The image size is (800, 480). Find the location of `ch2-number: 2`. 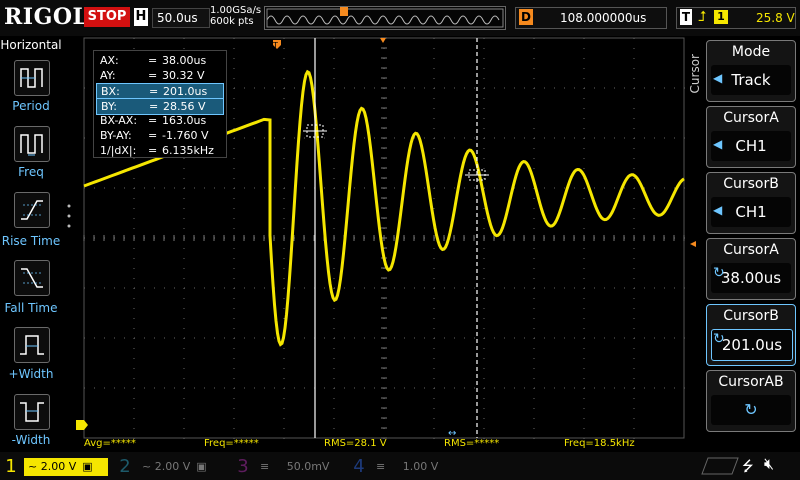

ch2-number: 2 is located at coordinates (125, 466).